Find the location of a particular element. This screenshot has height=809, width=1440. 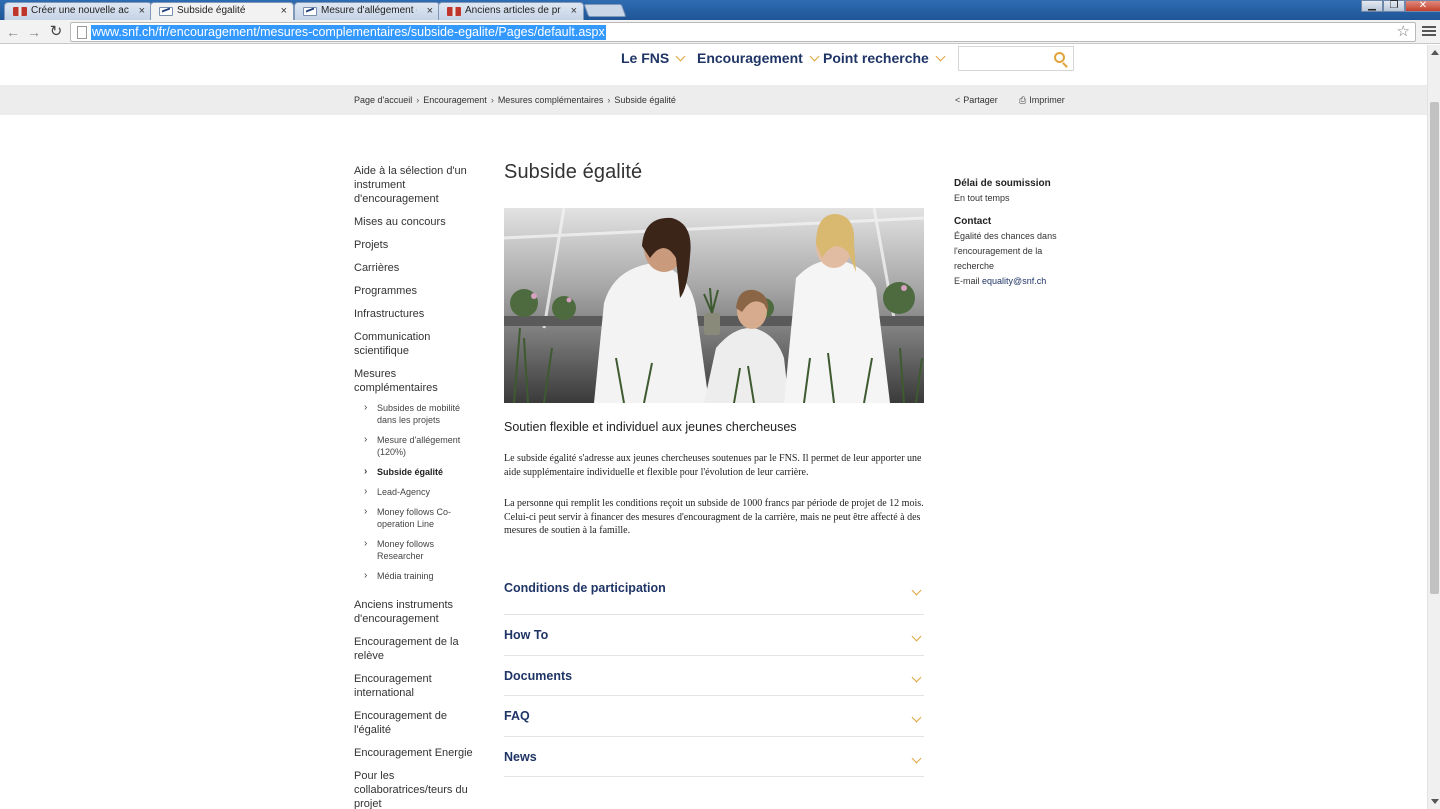

page-icon is located at coordinates (82, 32).